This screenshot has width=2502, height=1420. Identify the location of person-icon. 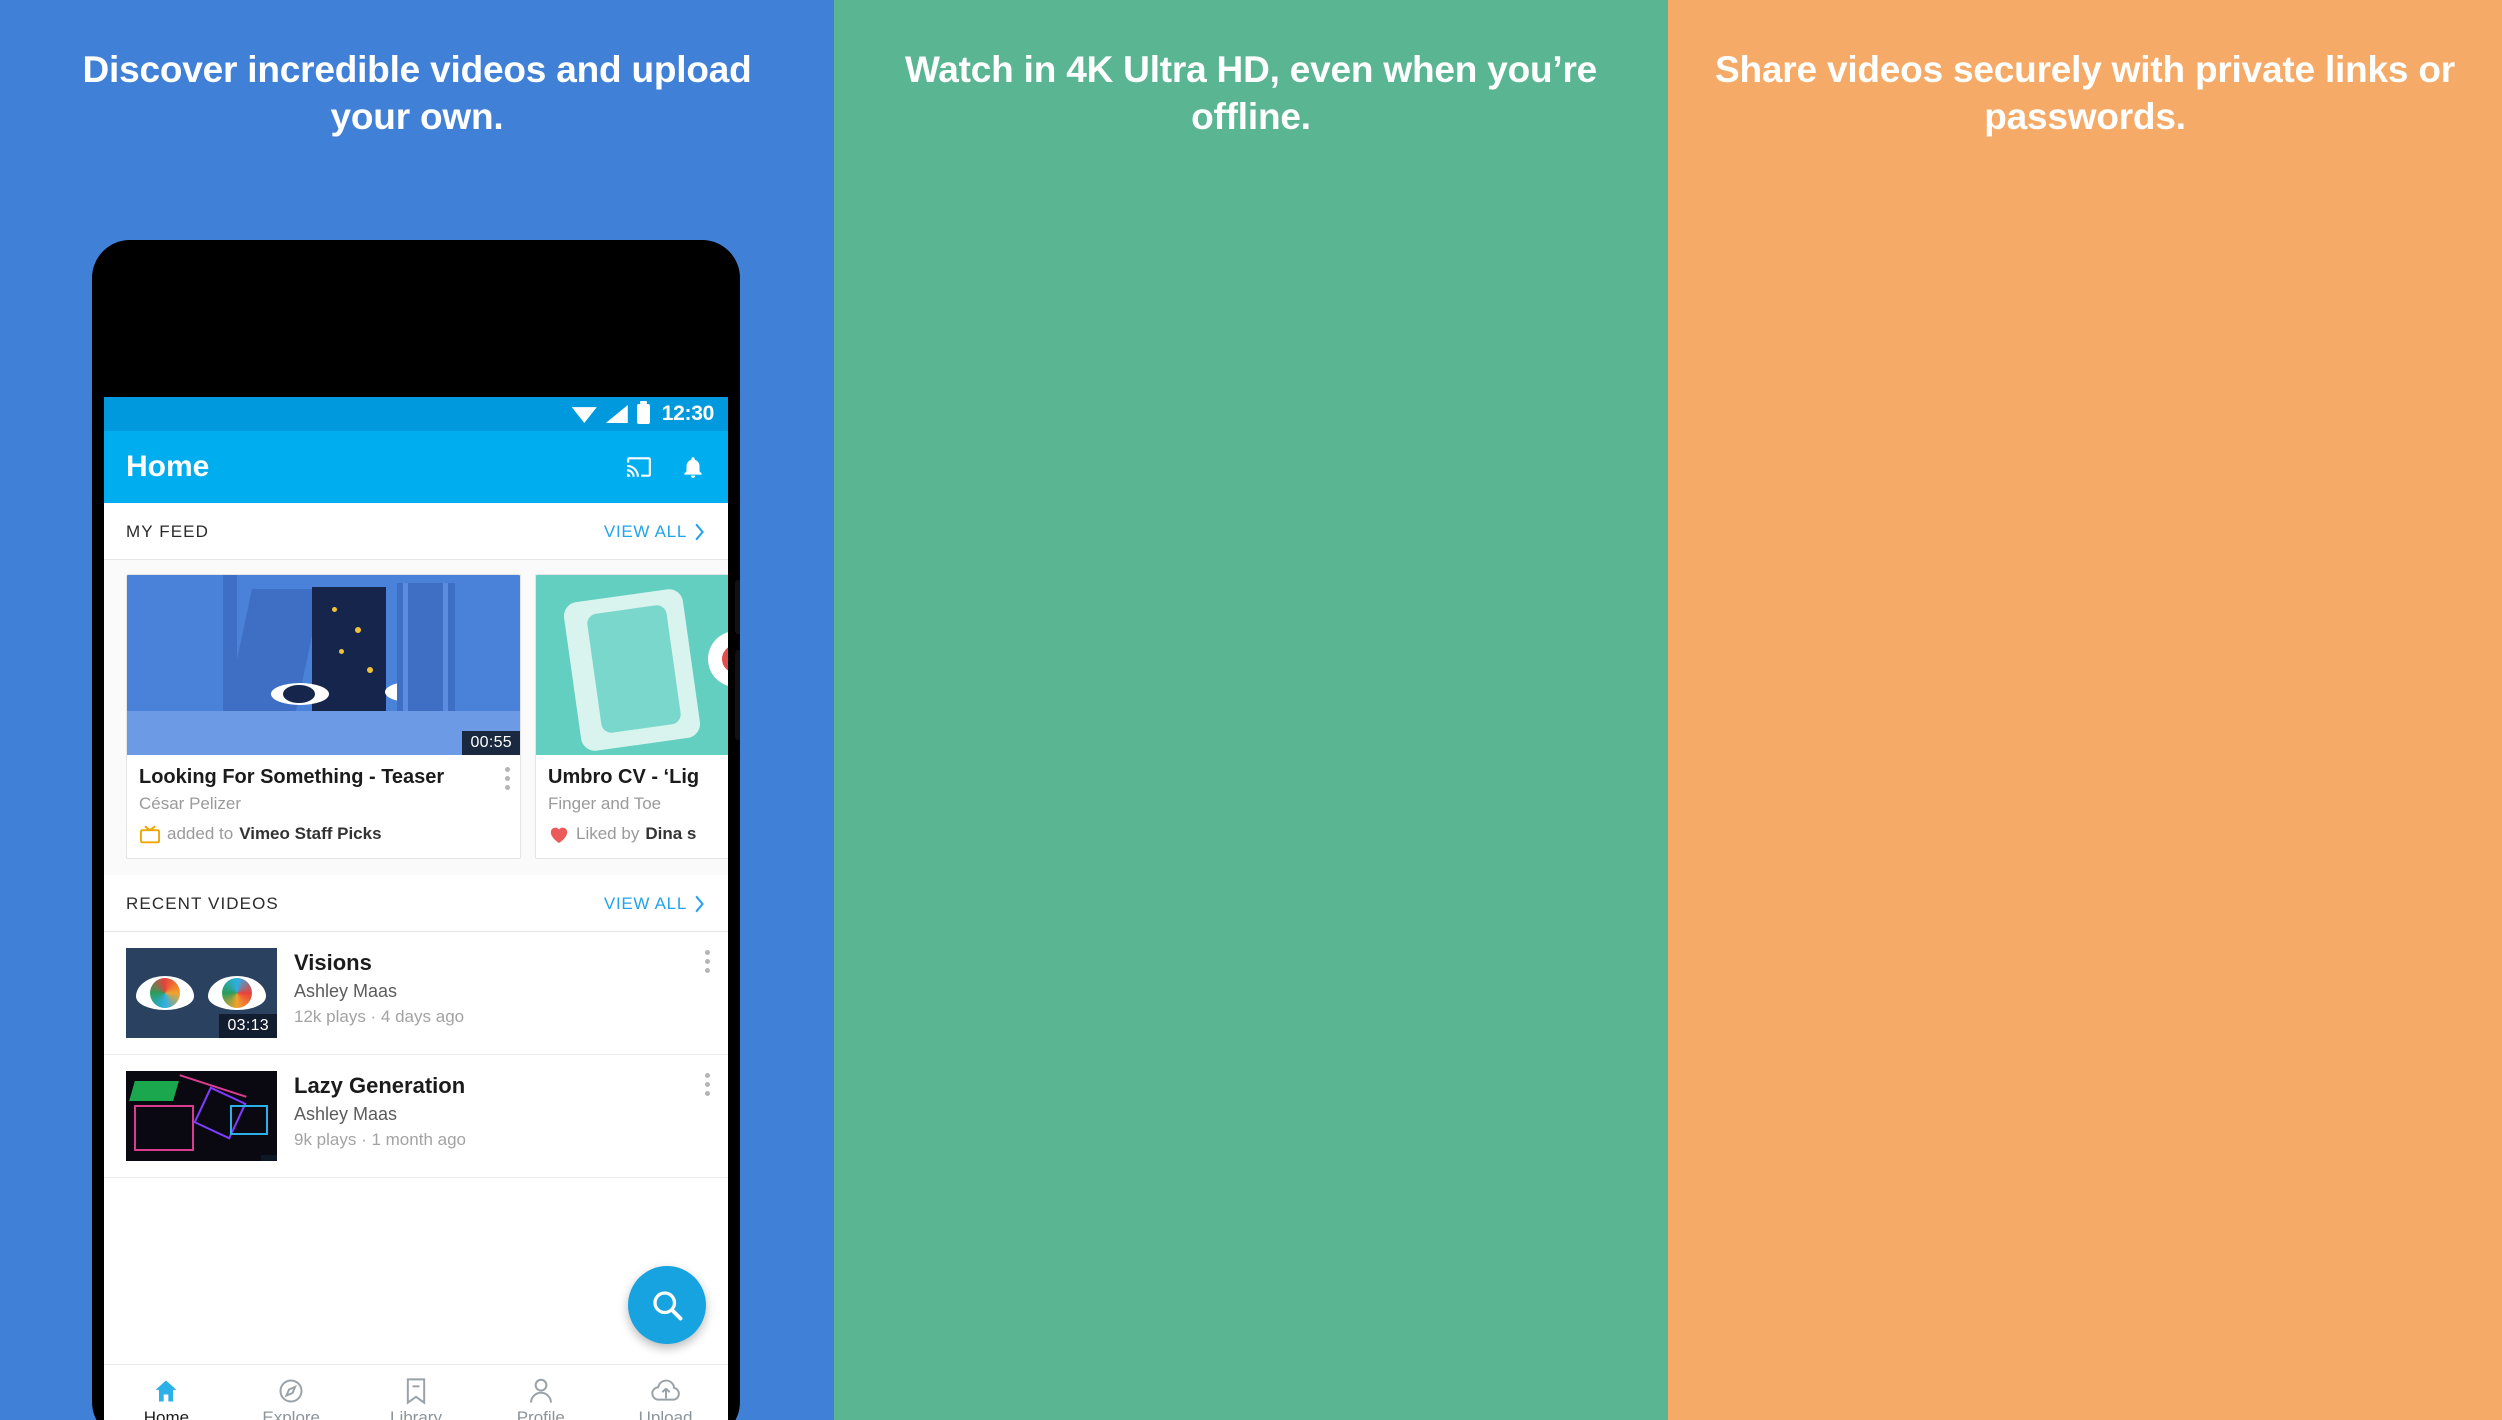
(540, 1390).